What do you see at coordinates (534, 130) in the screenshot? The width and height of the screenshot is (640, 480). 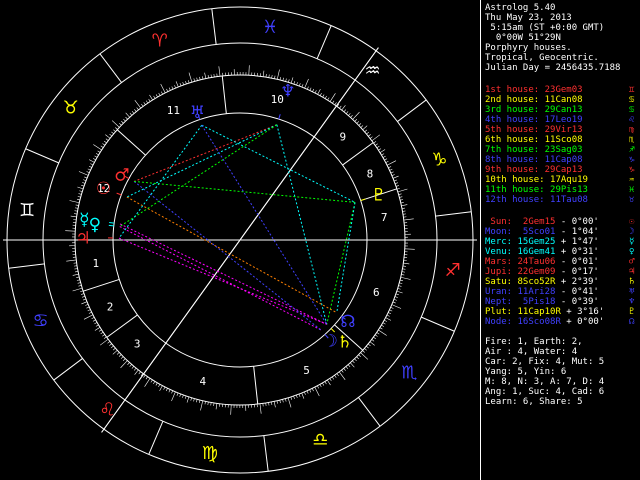 I see `house-row: 5th house: 29Vir13` at bounding box center [534, 130].